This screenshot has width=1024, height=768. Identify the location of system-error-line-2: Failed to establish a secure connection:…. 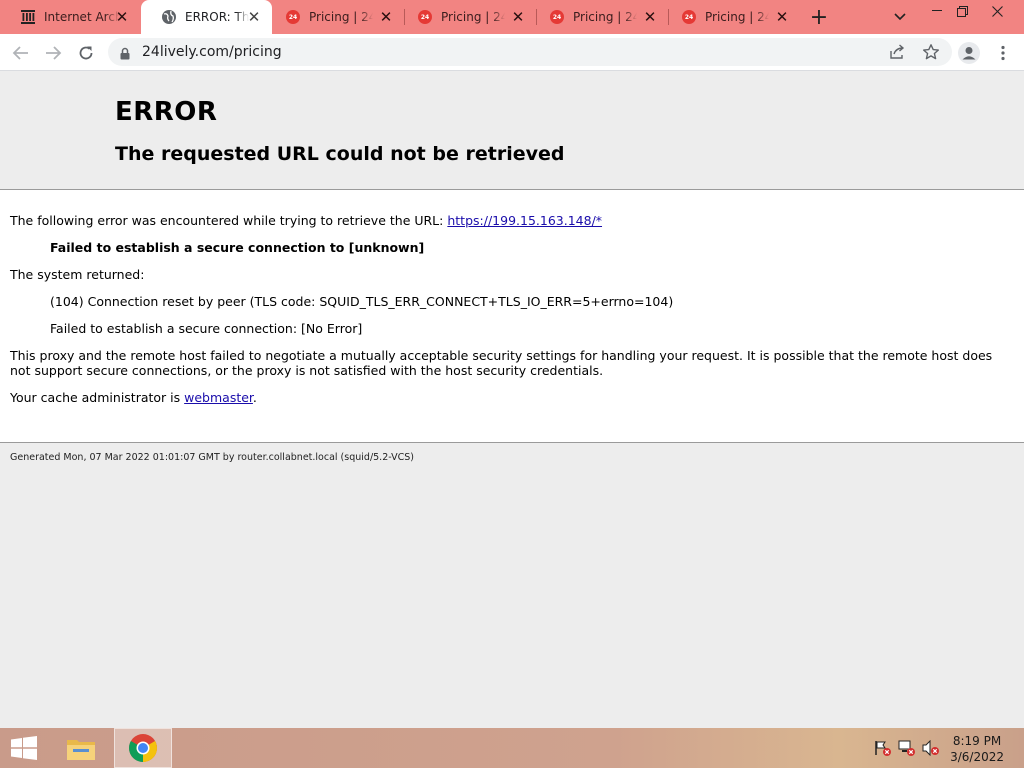
(206, 328).